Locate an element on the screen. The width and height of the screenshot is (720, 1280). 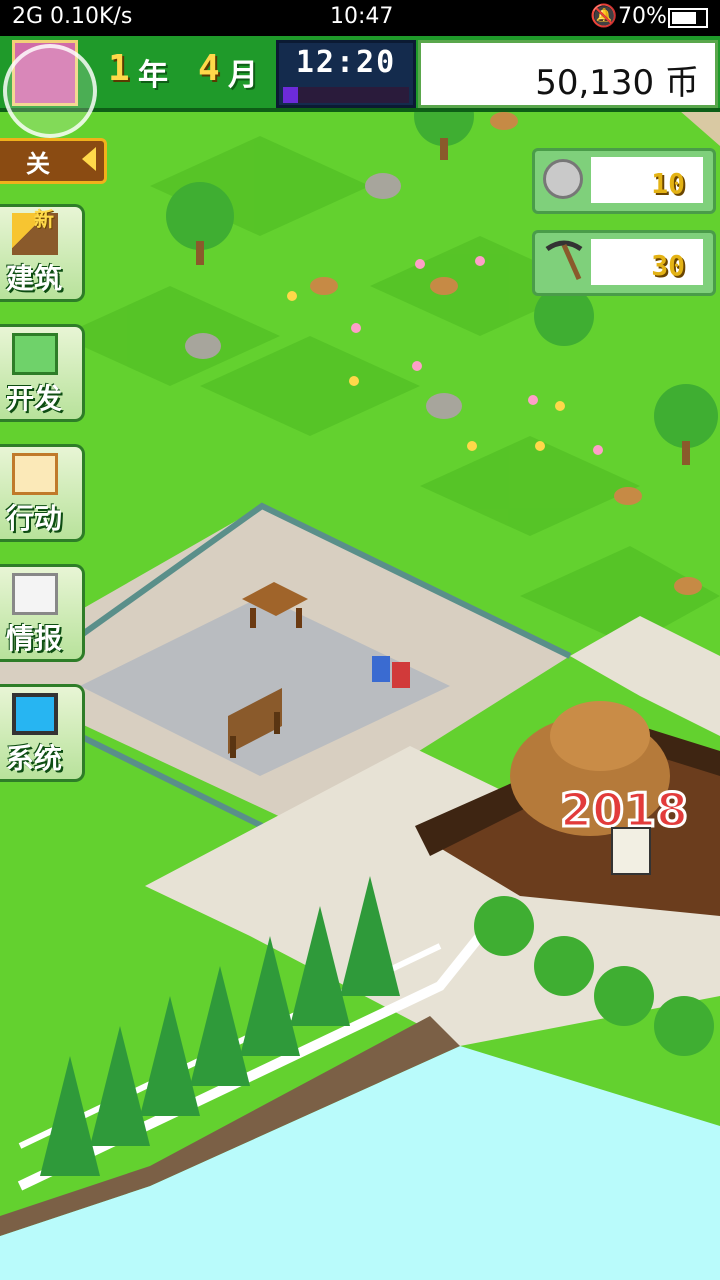
pickaxe-icon is located at coordinates (564, 261).